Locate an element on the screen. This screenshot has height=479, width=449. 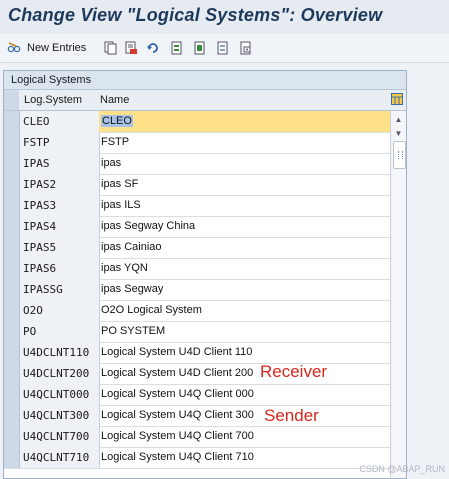
name-cell: FSTP is located at coordinates (245, 142).